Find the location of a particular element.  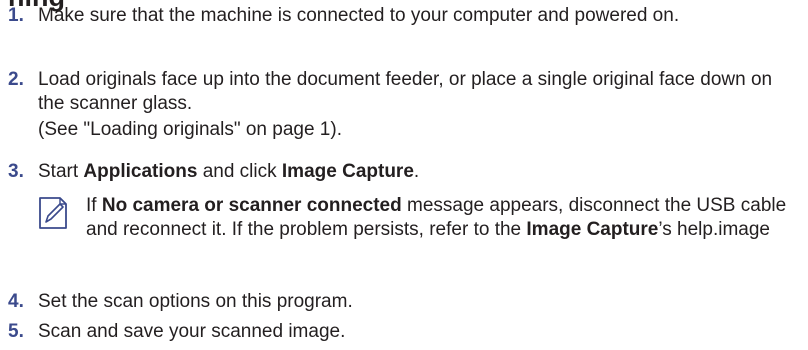

step-number: 2. is located at coordinates (16, 79).